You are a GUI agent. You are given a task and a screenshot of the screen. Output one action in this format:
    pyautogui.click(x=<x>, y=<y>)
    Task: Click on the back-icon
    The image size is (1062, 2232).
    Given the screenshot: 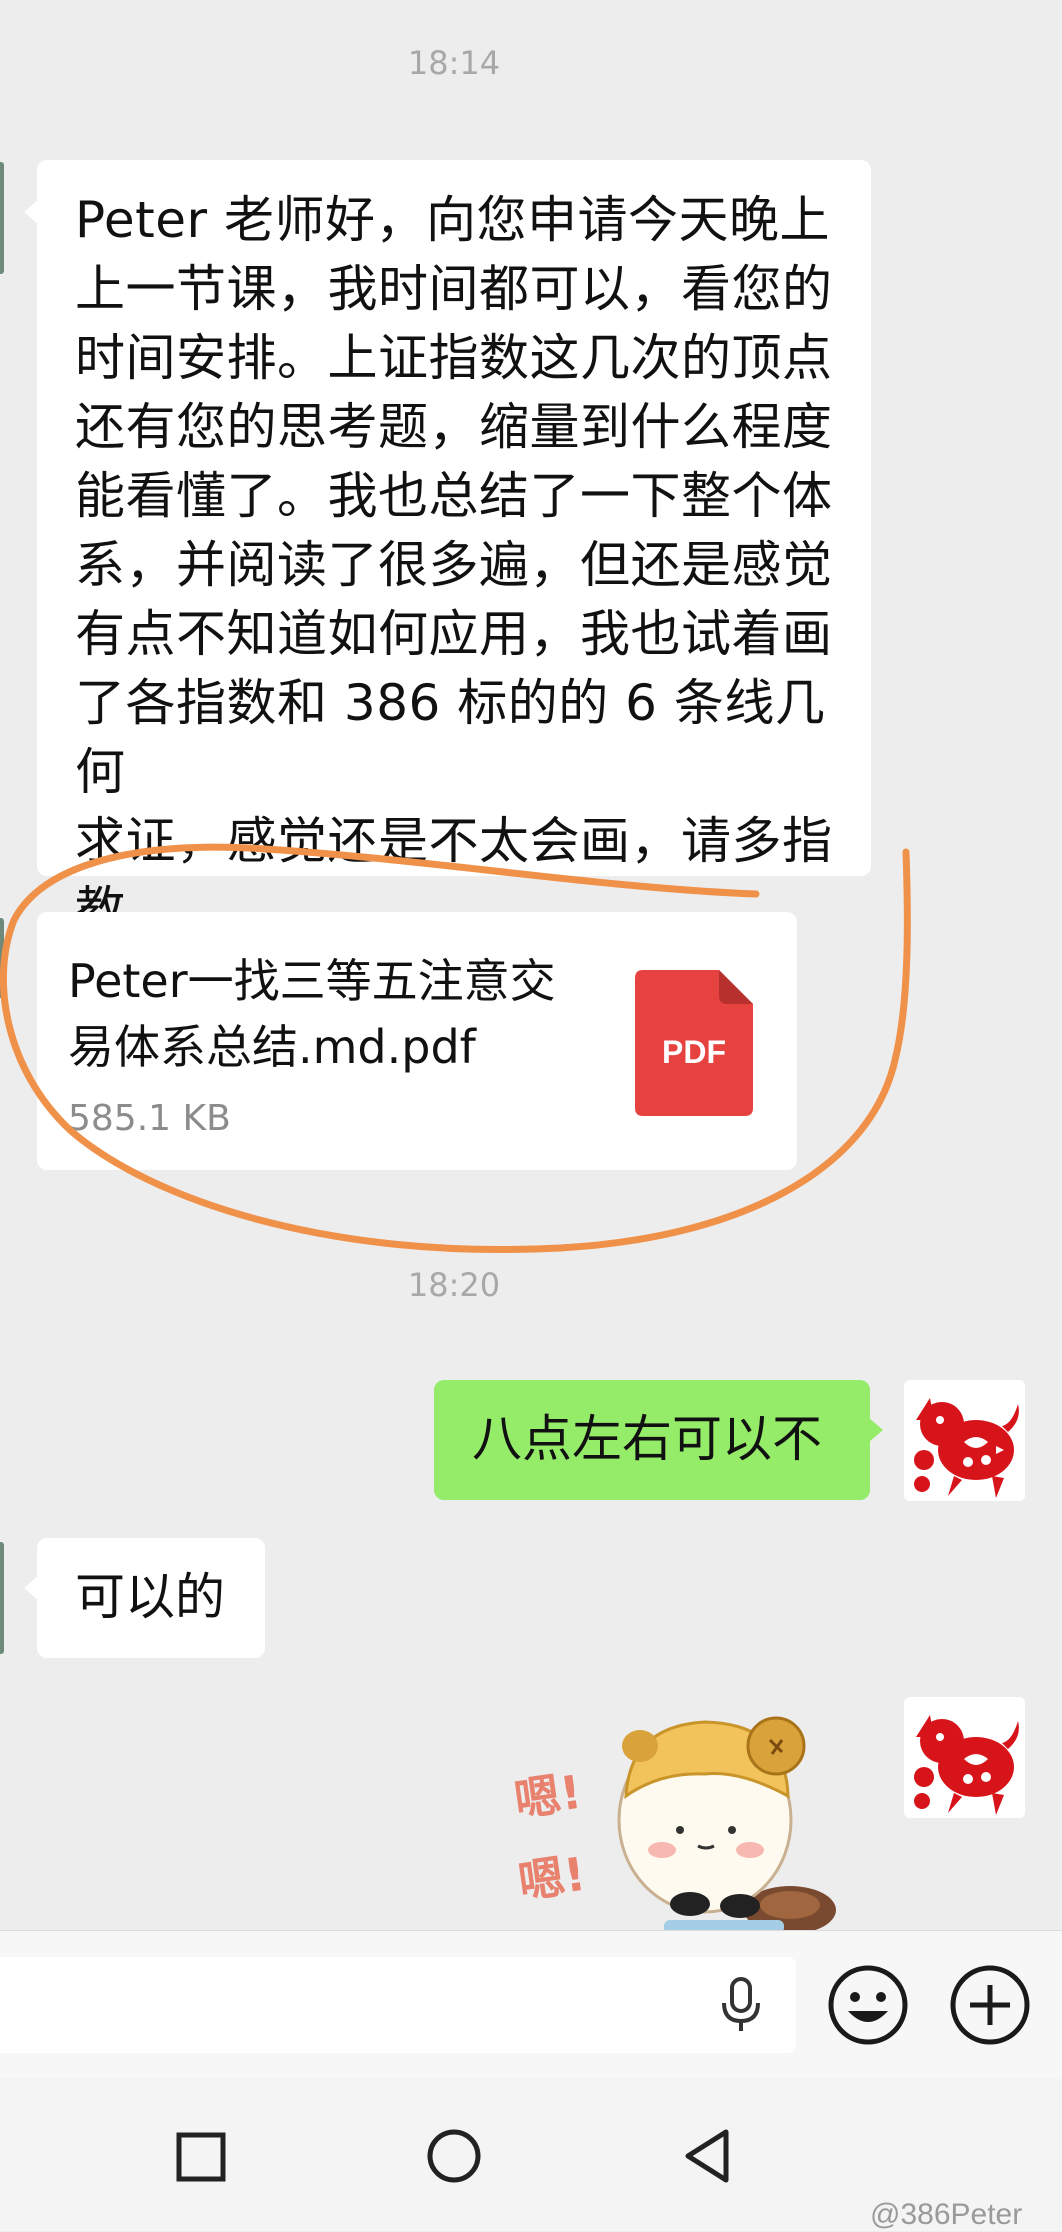 What is the action you would take?
    pyautogui.click(x=707, y=2156)
    